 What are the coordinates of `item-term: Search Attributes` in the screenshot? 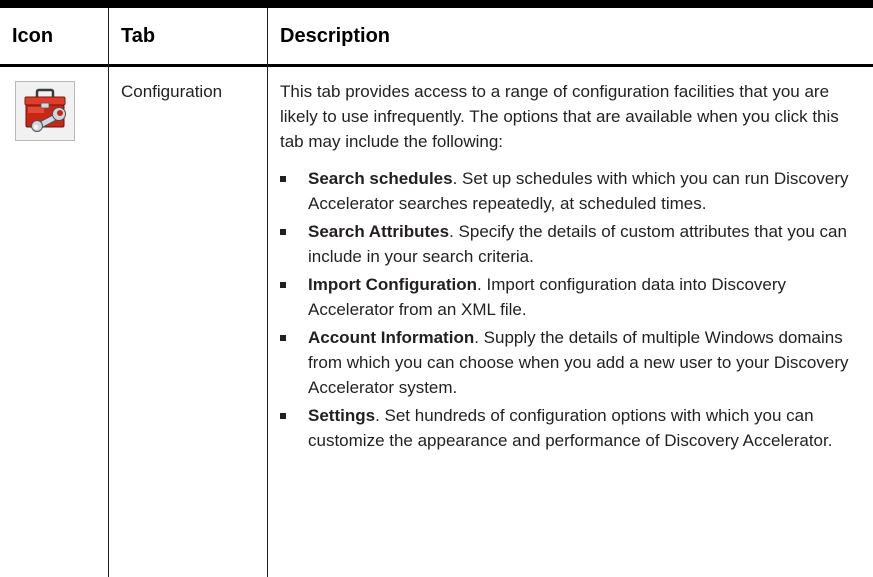 It's located at (379, 231).